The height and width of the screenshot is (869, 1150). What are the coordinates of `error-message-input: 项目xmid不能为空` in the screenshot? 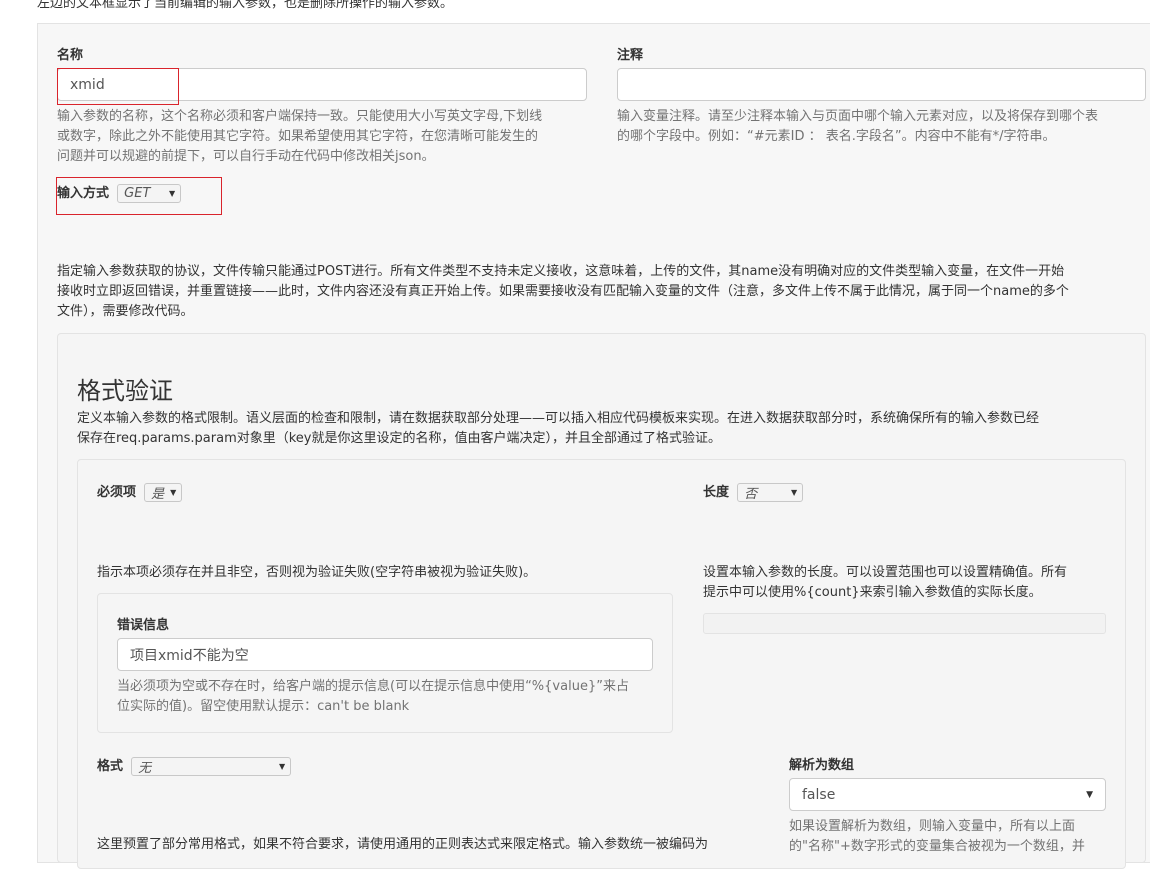 It's located at (385, 654).